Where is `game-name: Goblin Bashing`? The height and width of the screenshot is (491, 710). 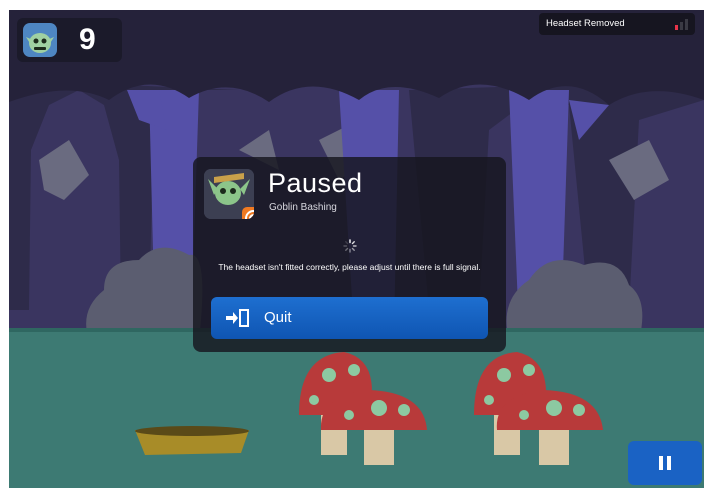 game-name: Goblin Bashing is located at coordinates (303, 207).